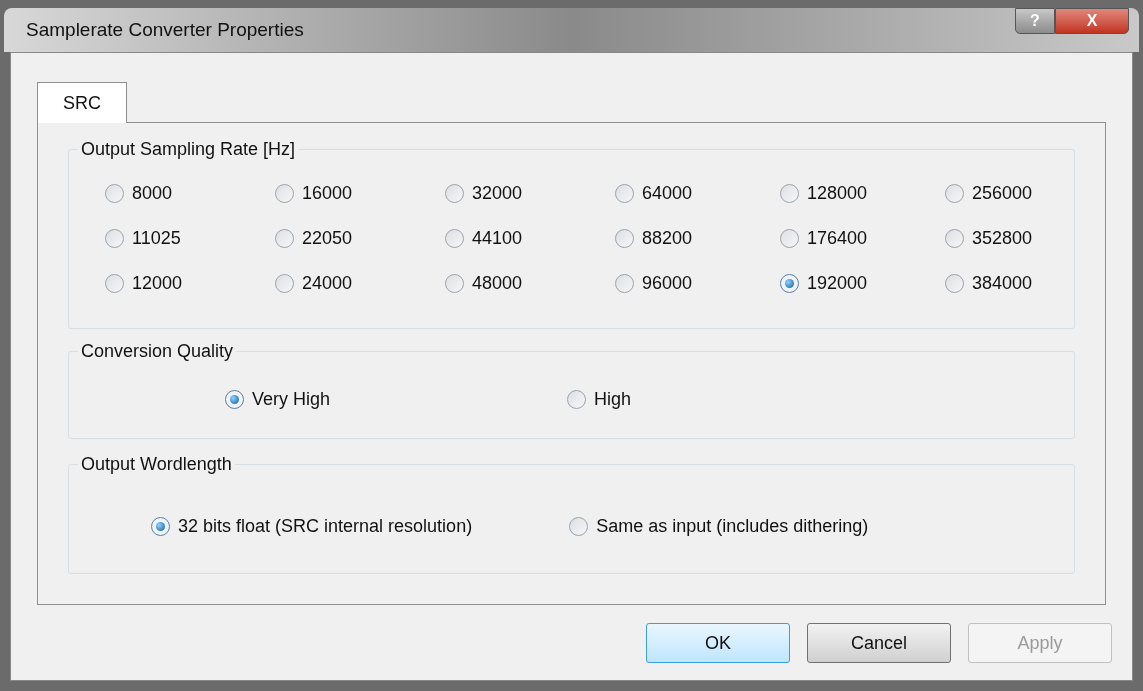 The height and width of the screenshot is (691, 1143). I want to click on radio-label: Same as input (includes dithering), so click(732, 526).